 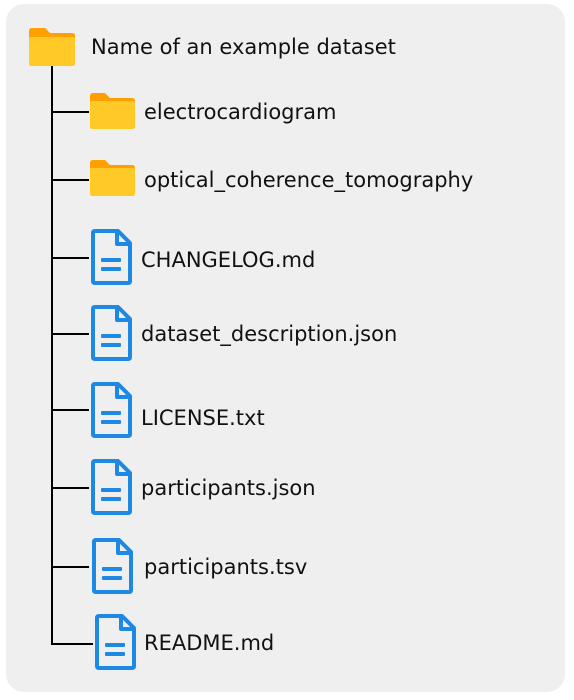 I want to click on tree-item-label: README.md, so click(x=209, y=643).